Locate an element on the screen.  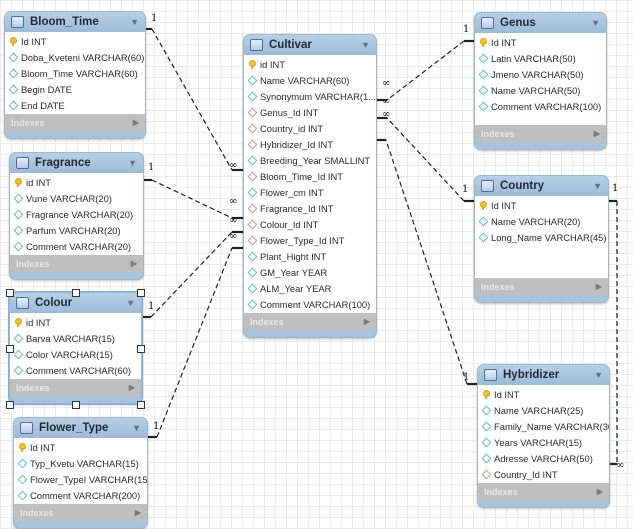
column-row: Parfum VARCHAR(20) is located at coordinates (76, 230).